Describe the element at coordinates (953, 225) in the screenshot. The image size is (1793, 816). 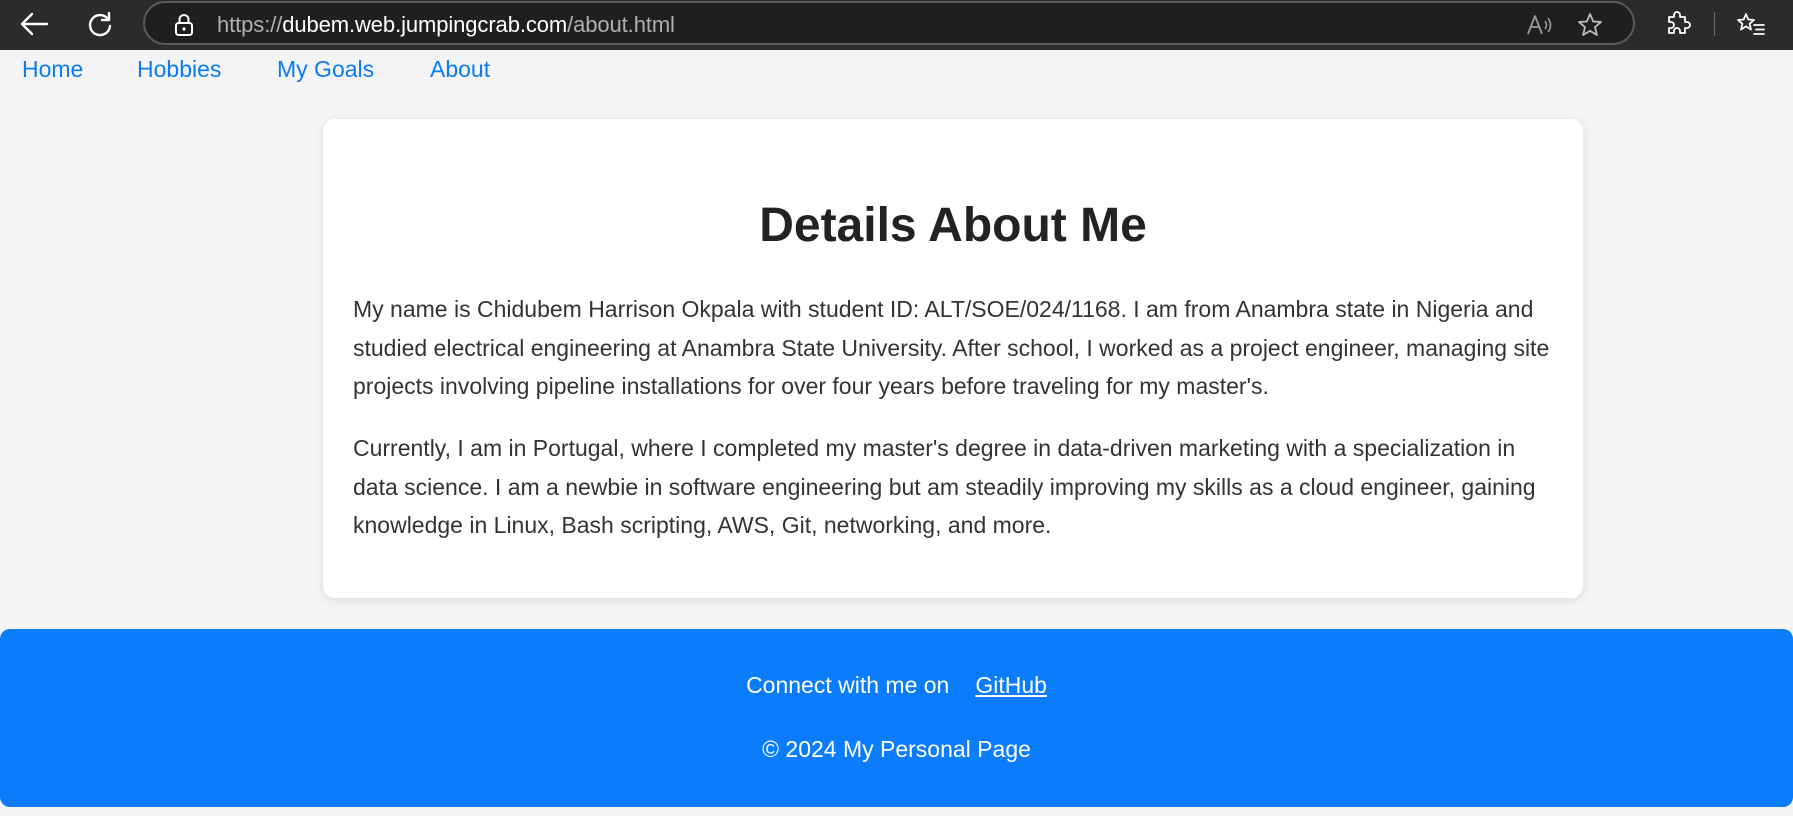
I see `page-title: Details About Me` at that location.